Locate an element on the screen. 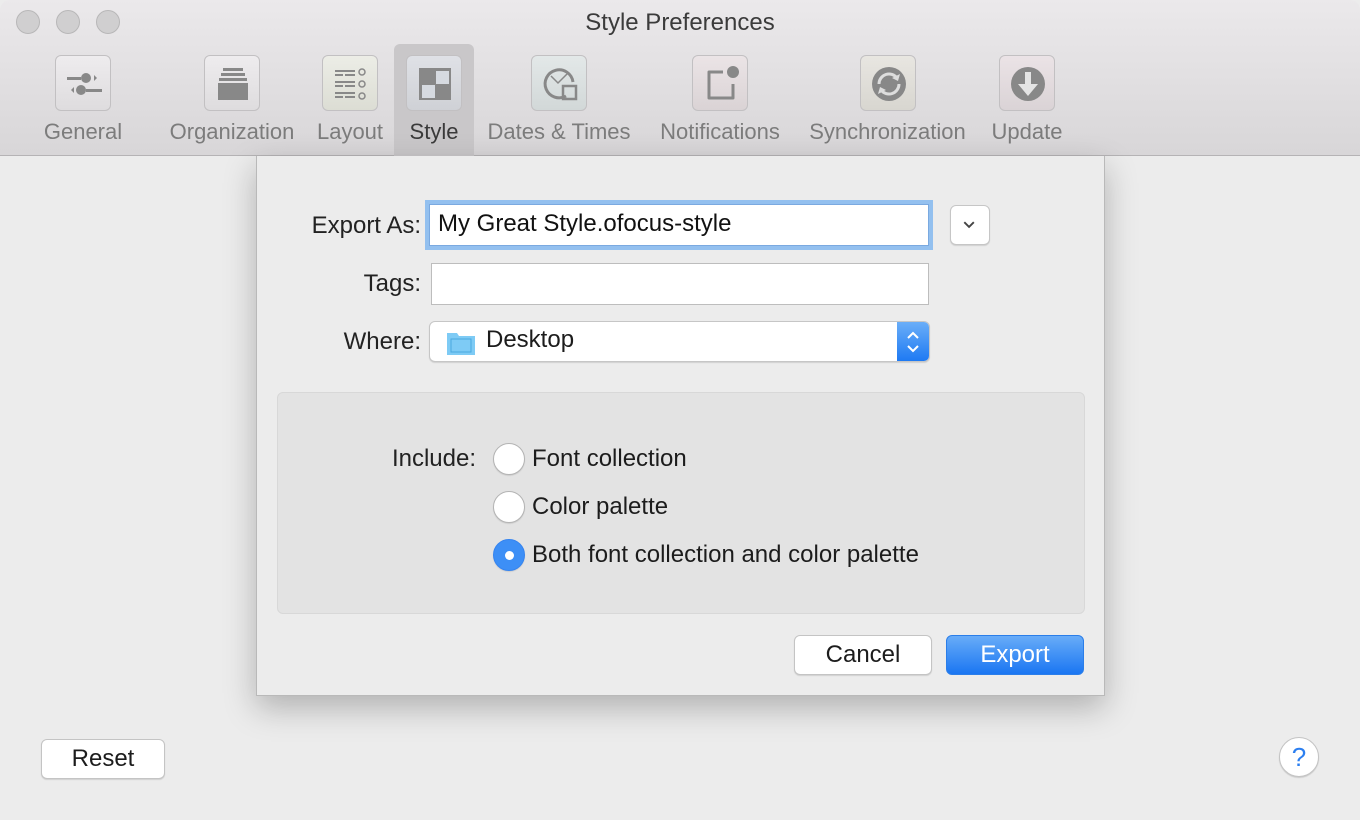 Image resolution: width=1360 pixels, height=820 pixels. reset-button: Reset is located at coordinates (103, 759).